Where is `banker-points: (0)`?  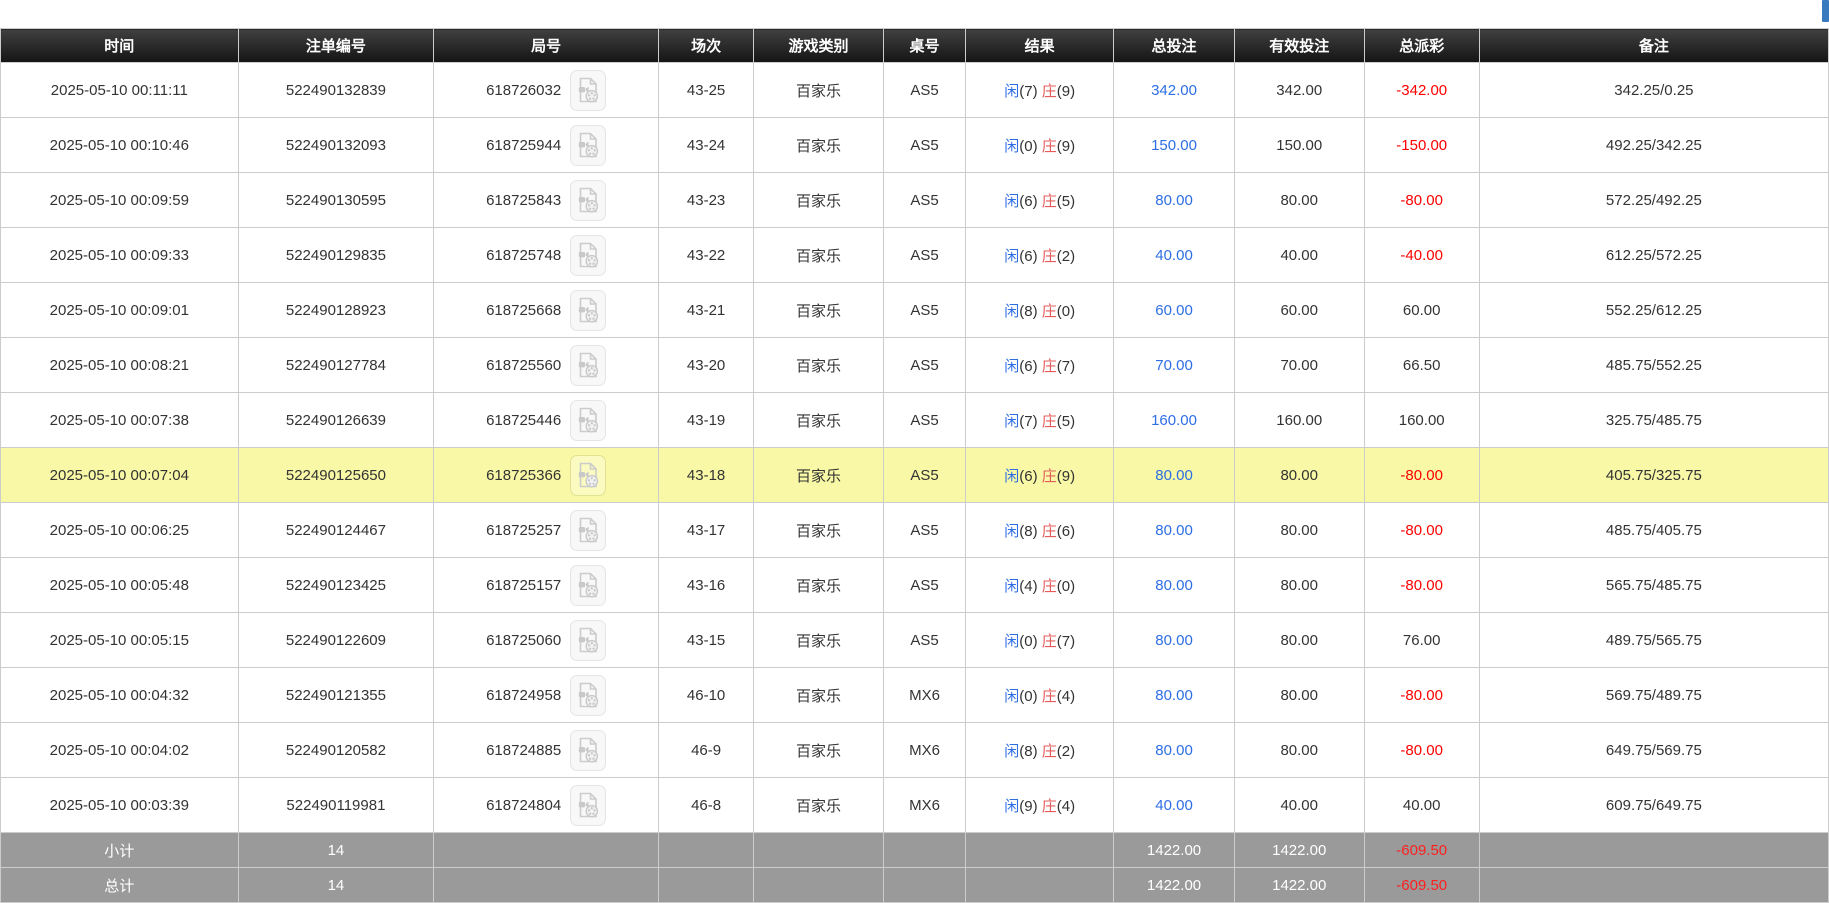 banker-points: (0) is located at coordinates (1066, 586).